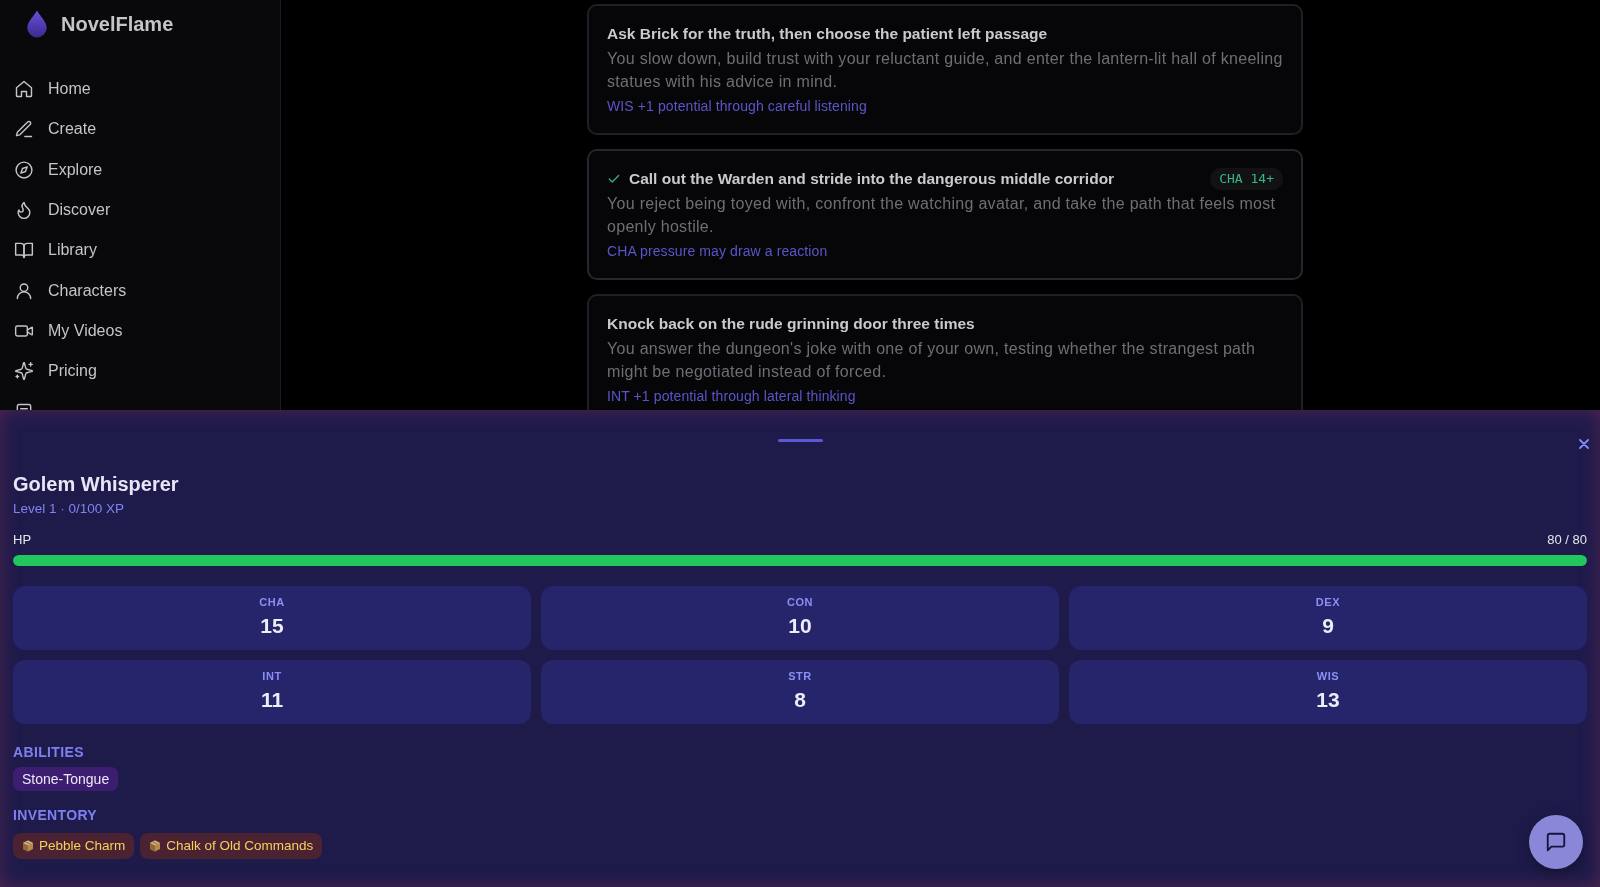  Describe the element at coordinates (872, 179) in the screenshot. I see `choice-title: Call out the Warden and stride into the dangerous middle corridor` at that location.